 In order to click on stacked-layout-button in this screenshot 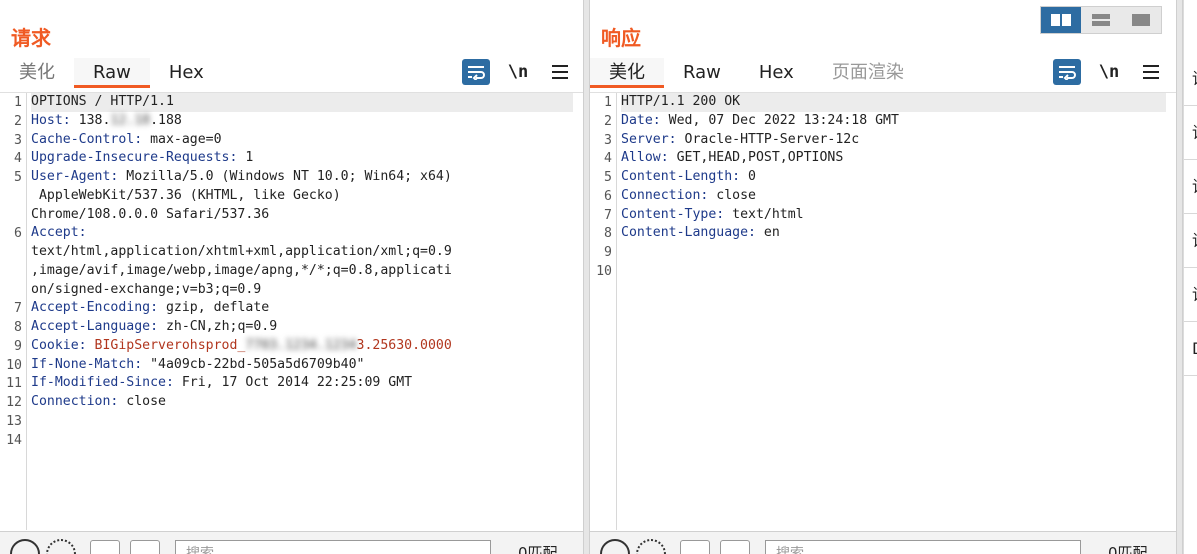, I will do `click(1101, 20)`.